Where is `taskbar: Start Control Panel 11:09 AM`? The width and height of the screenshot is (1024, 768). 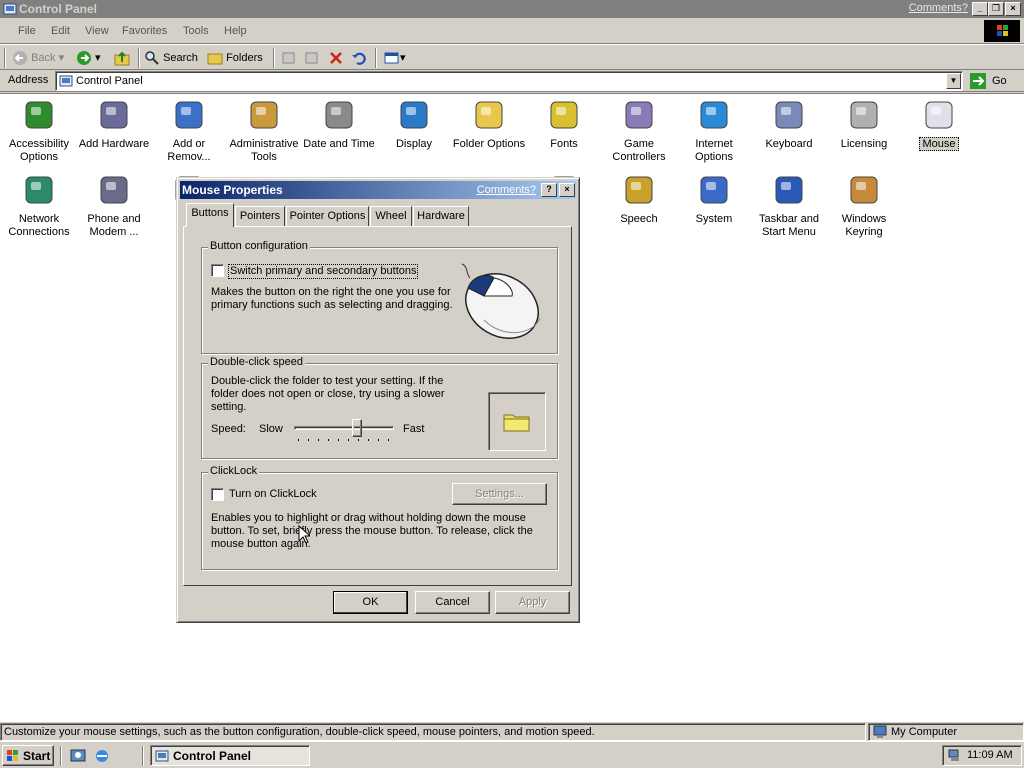
taskbar: Start Control Panel 11:09 AM is located at coordinates (512, 754).